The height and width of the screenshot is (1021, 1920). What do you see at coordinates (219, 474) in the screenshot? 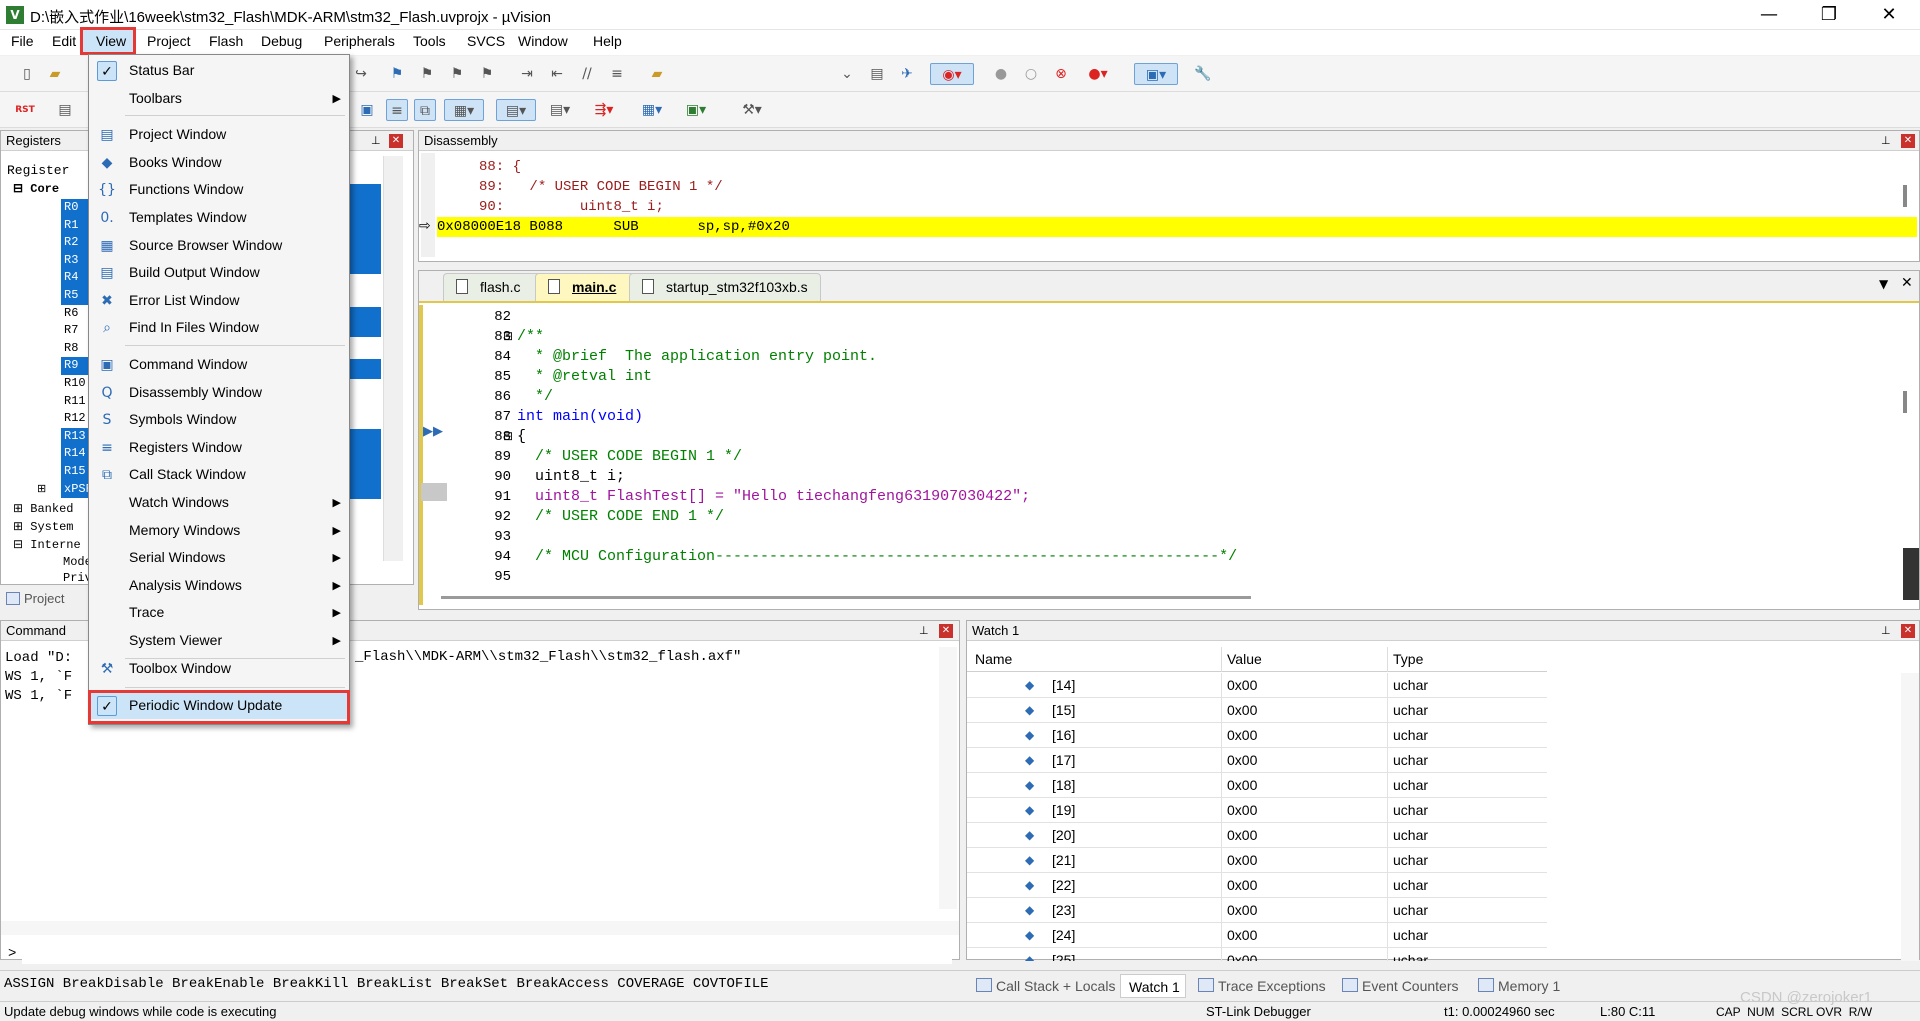
I see `view-menu-call-stack-window: ⧉ Call Stack Window` at bounding box center [219, 474].